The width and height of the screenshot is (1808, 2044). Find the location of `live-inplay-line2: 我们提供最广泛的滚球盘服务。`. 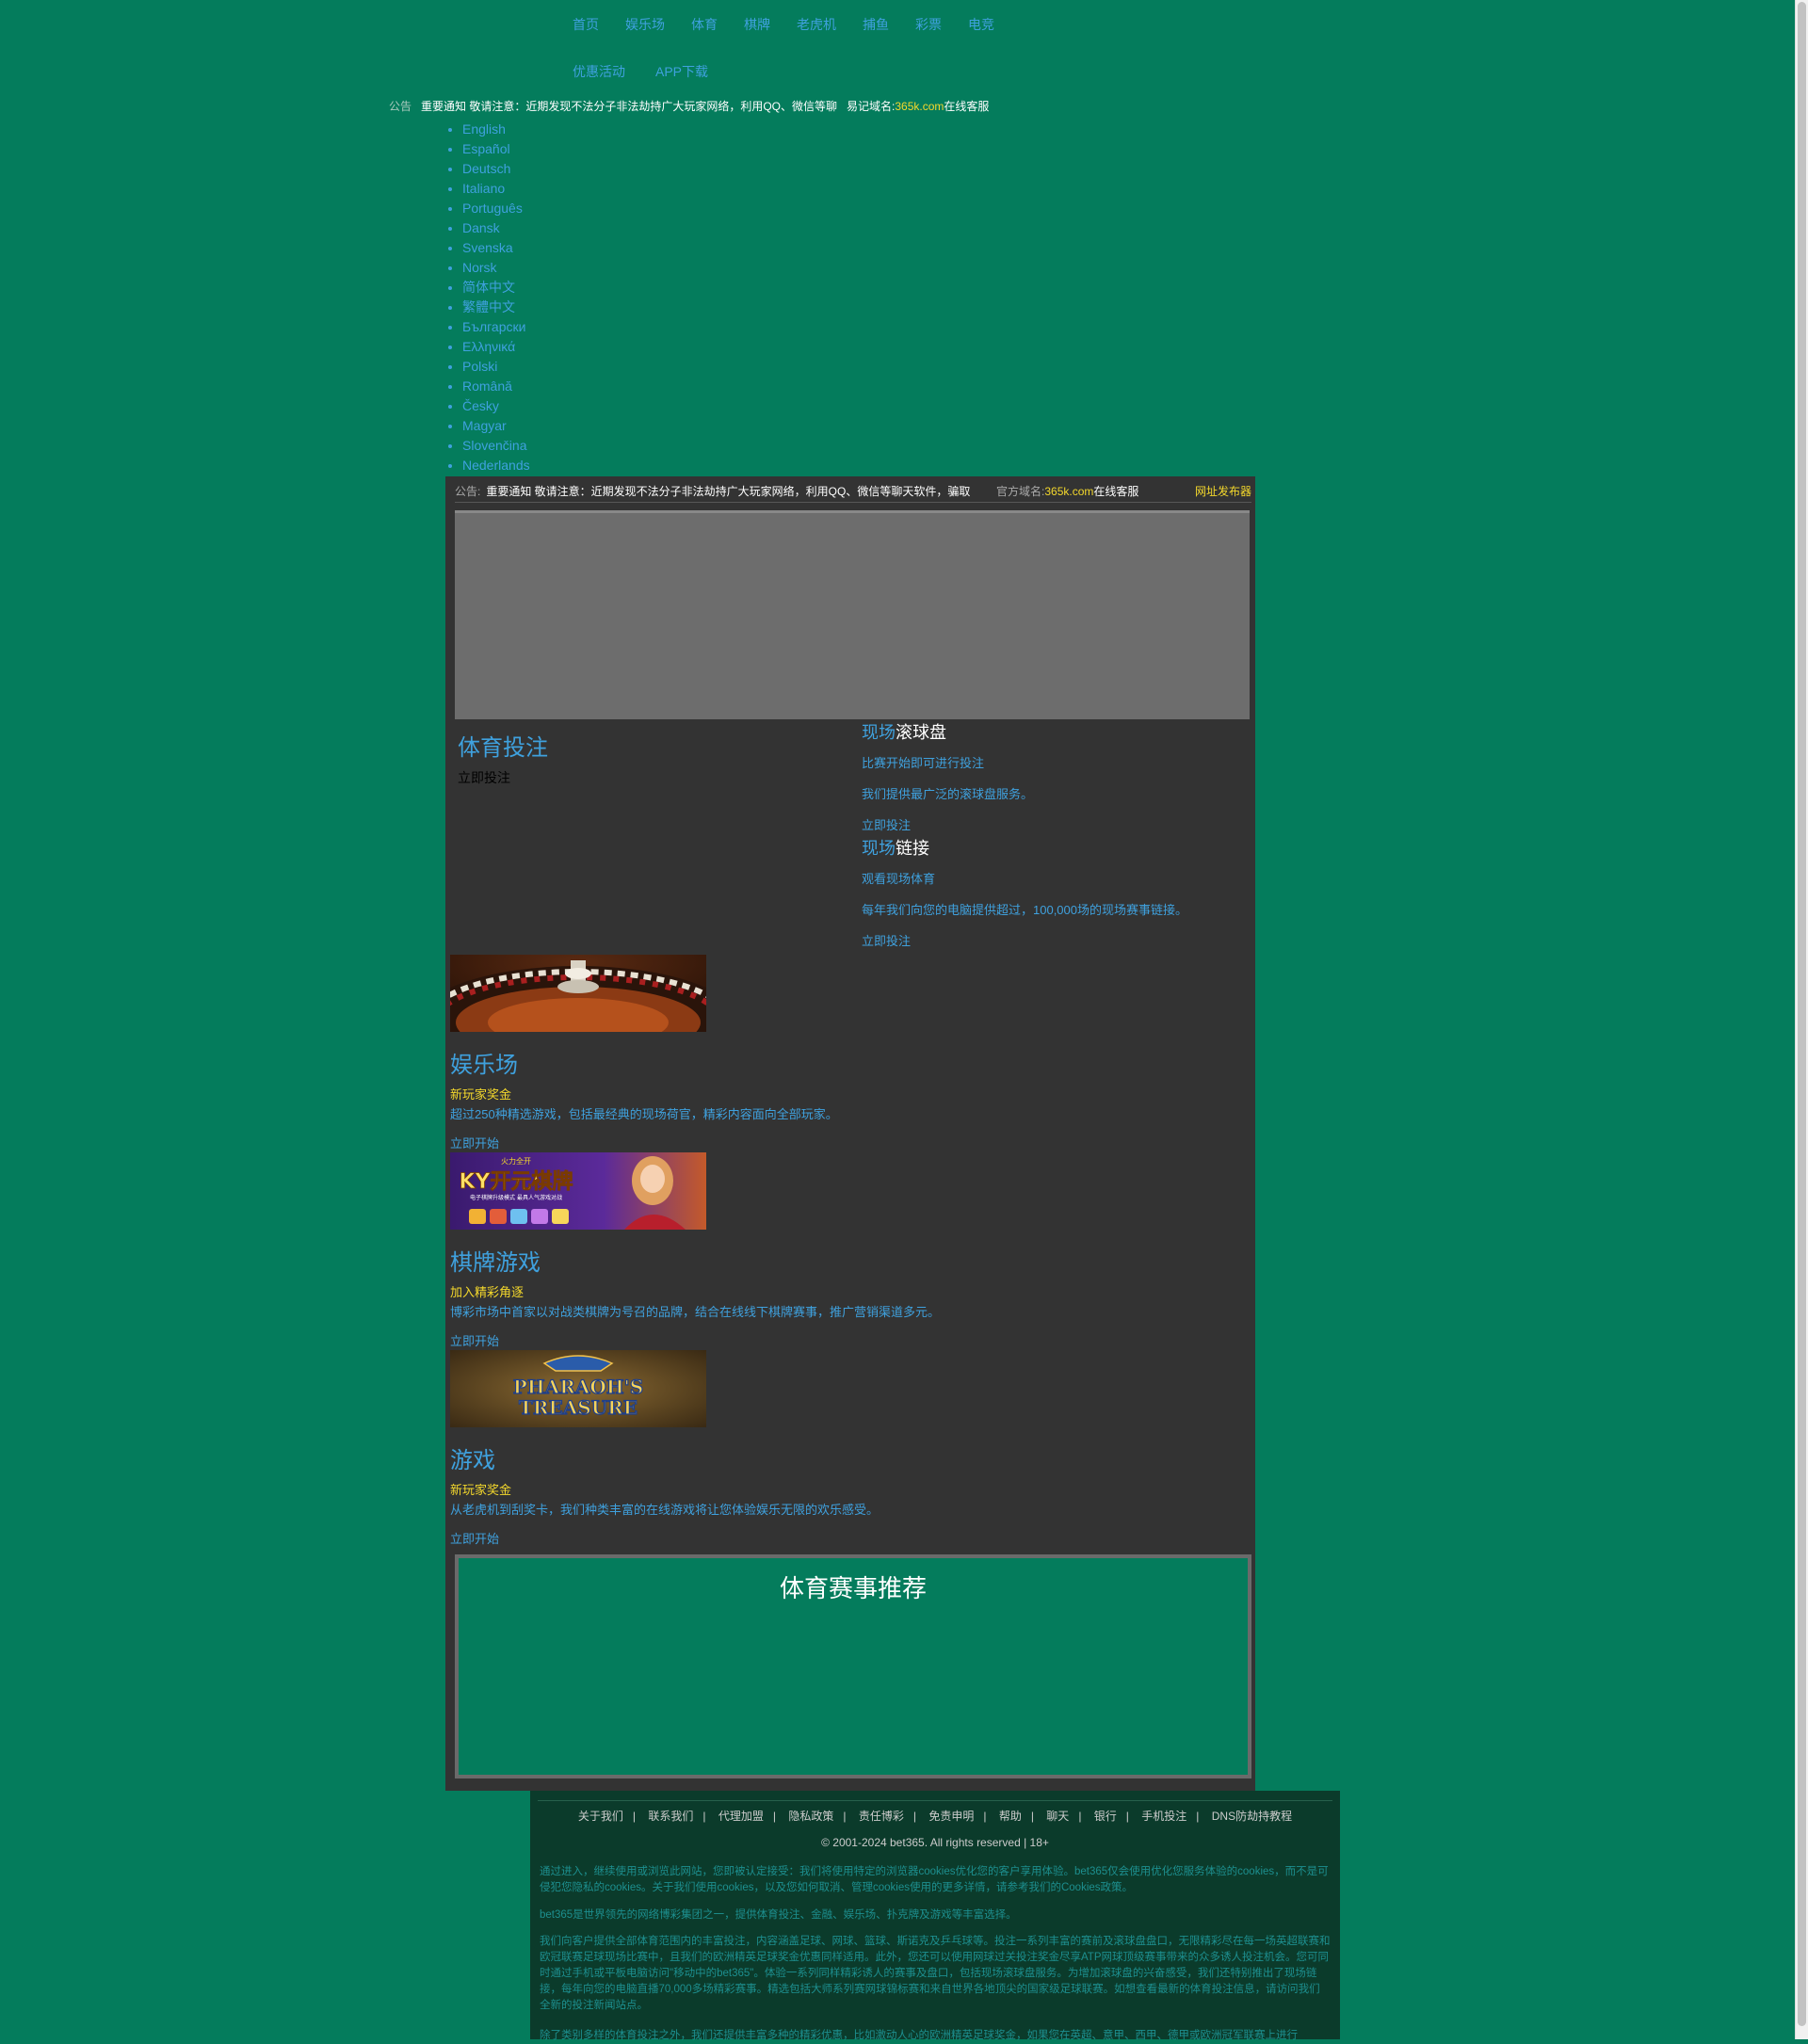

live-inplay-line2: 我们提供最广泛的滚球盘服务。 is located at coordinates (948, 794).